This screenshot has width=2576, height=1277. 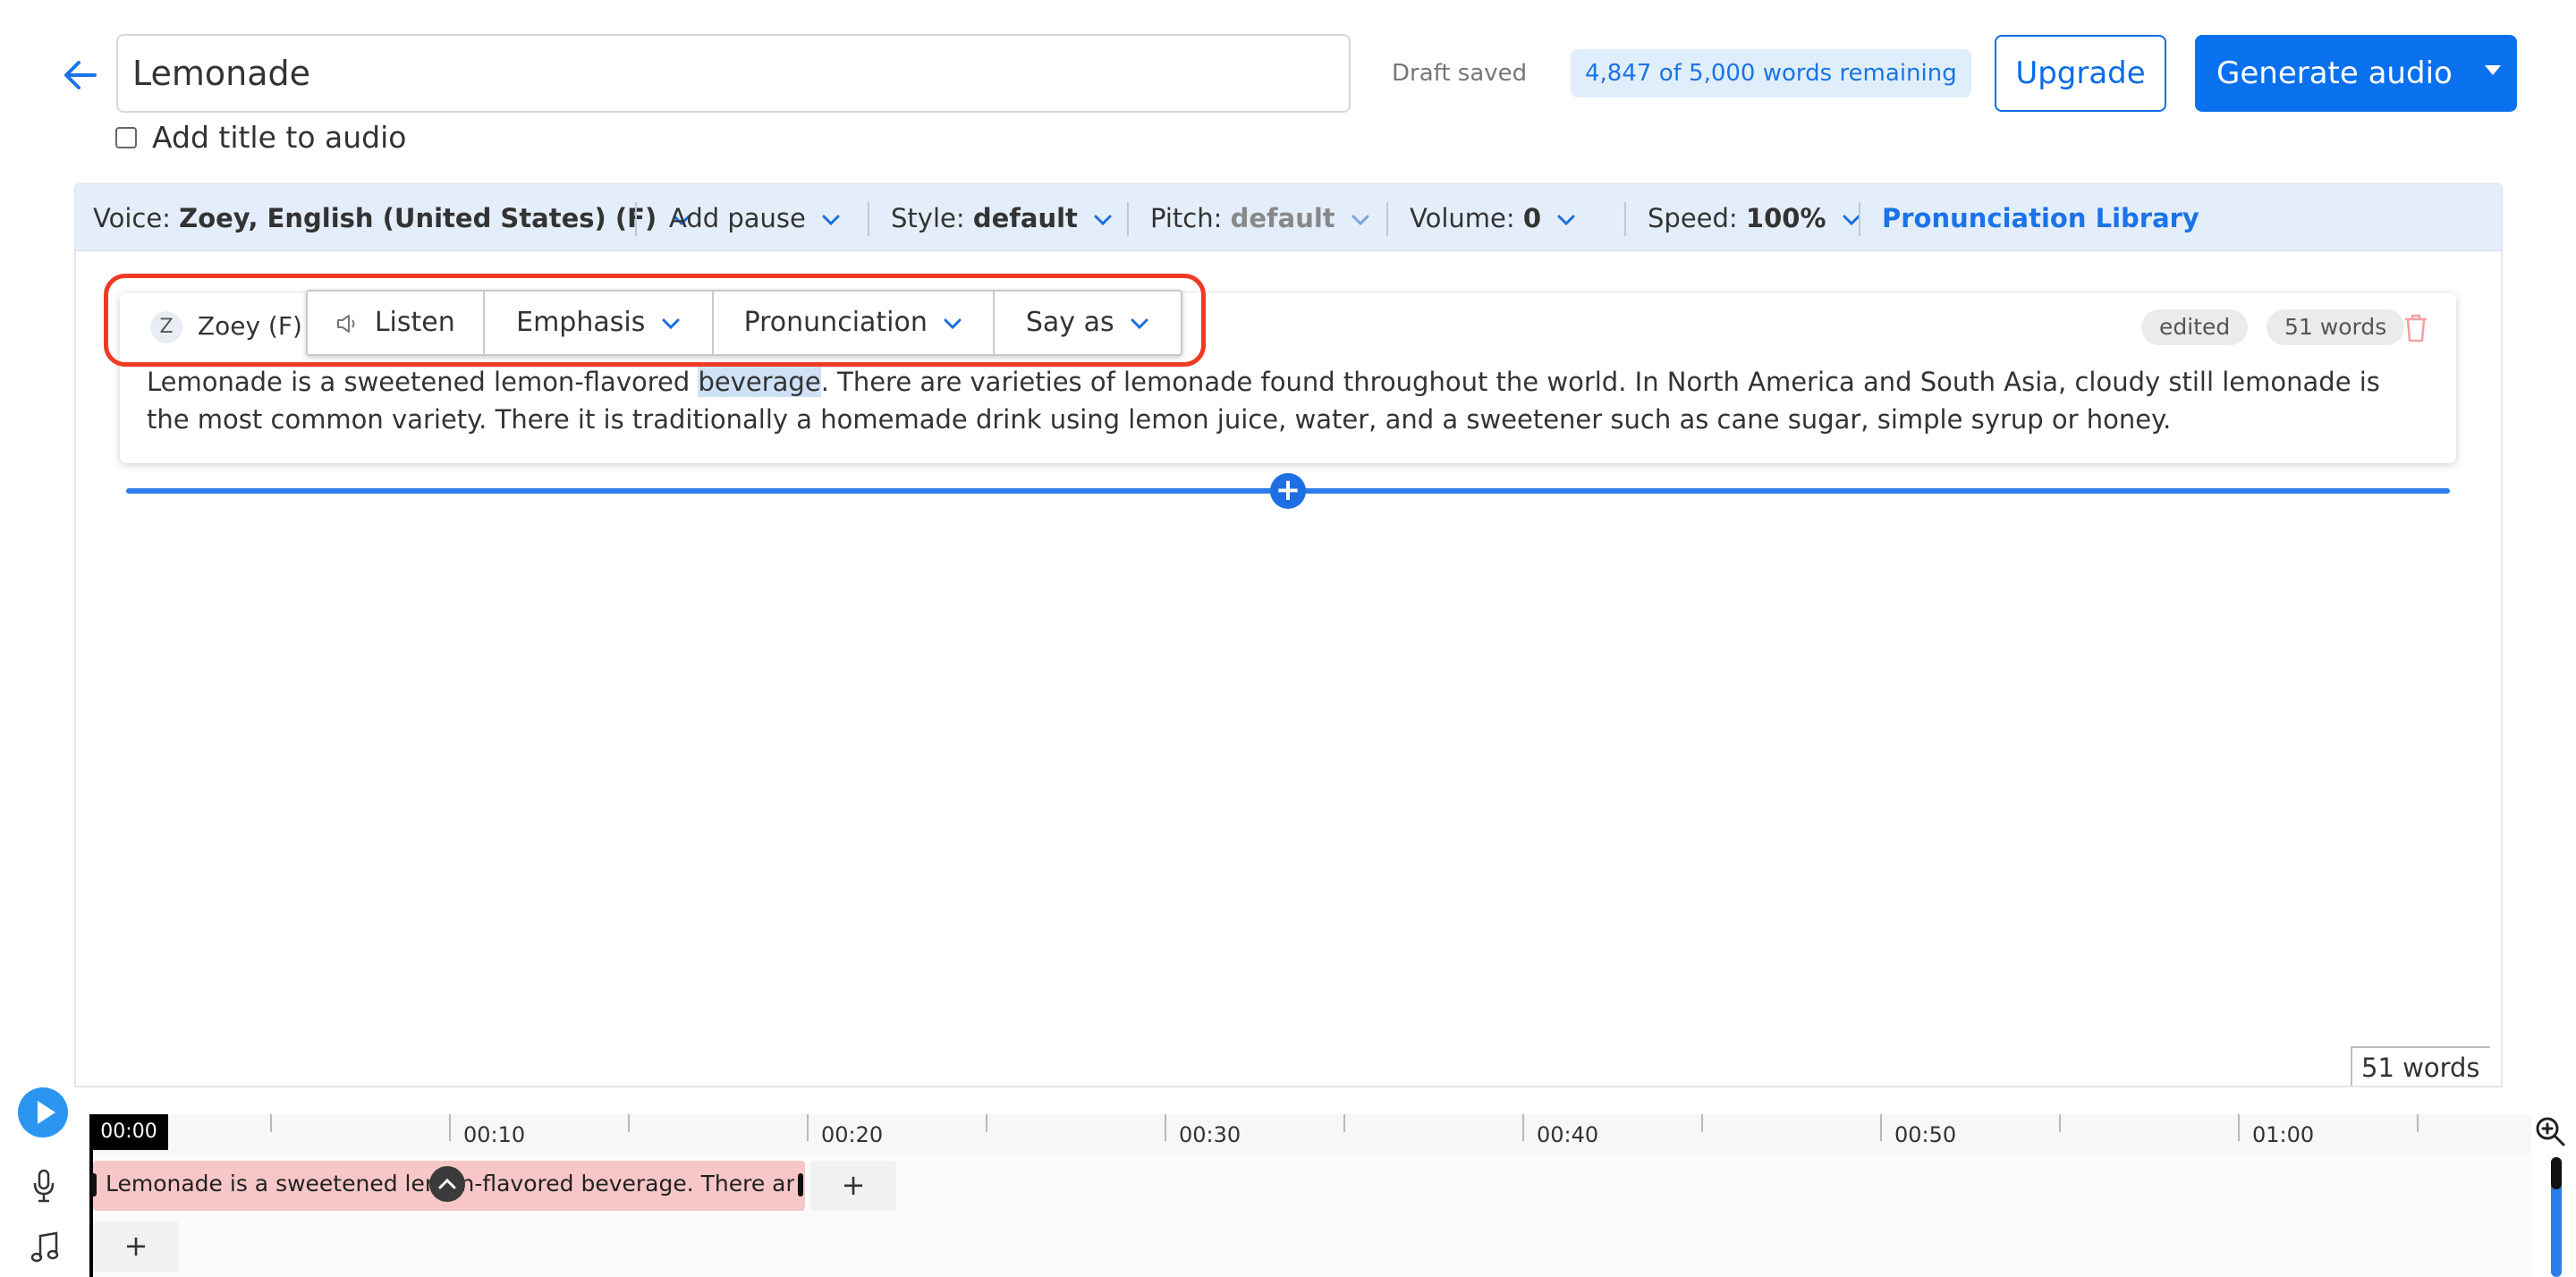 I want to click on voice-selector: Voice: Zoey, English (United States) (F), so click(x=392, y=218).